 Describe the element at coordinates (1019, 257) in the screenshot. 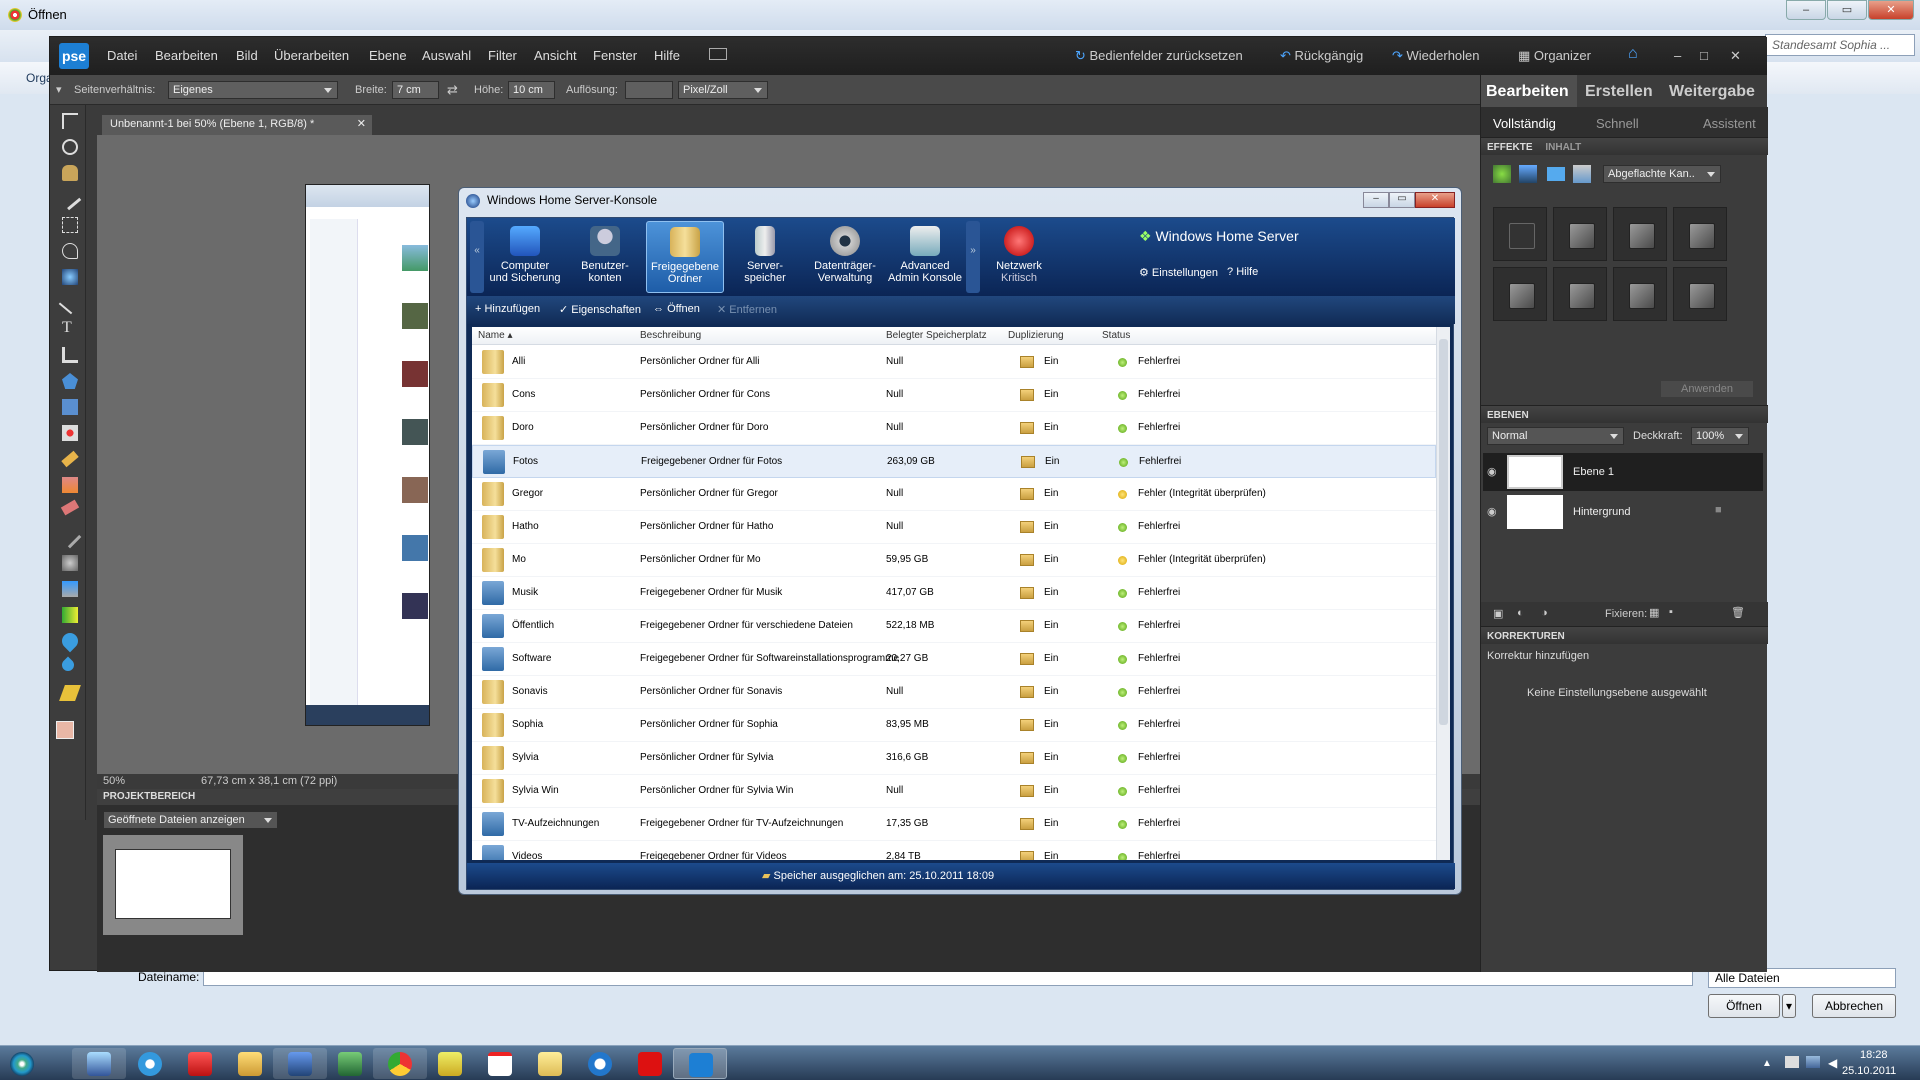

I see `nav-network-status: Netzwerk Kritisch` at that location.